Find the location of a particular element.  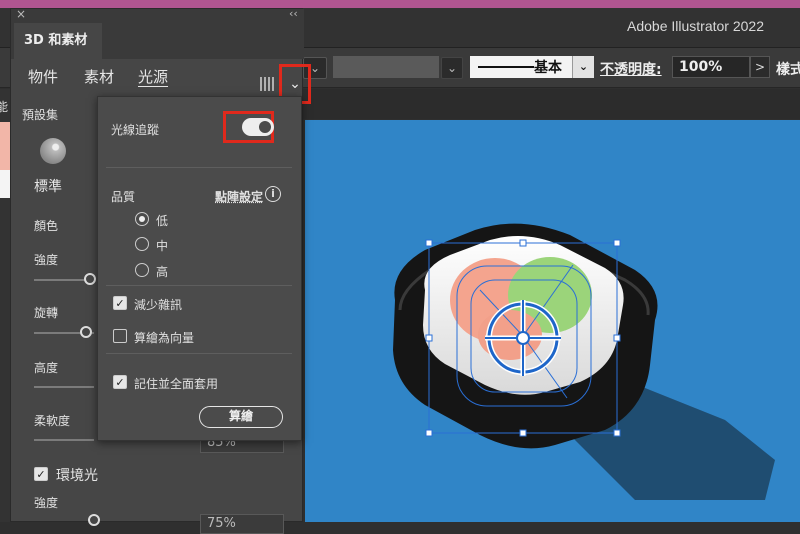

height-label: 高度 is located at coordinates (46, 368).